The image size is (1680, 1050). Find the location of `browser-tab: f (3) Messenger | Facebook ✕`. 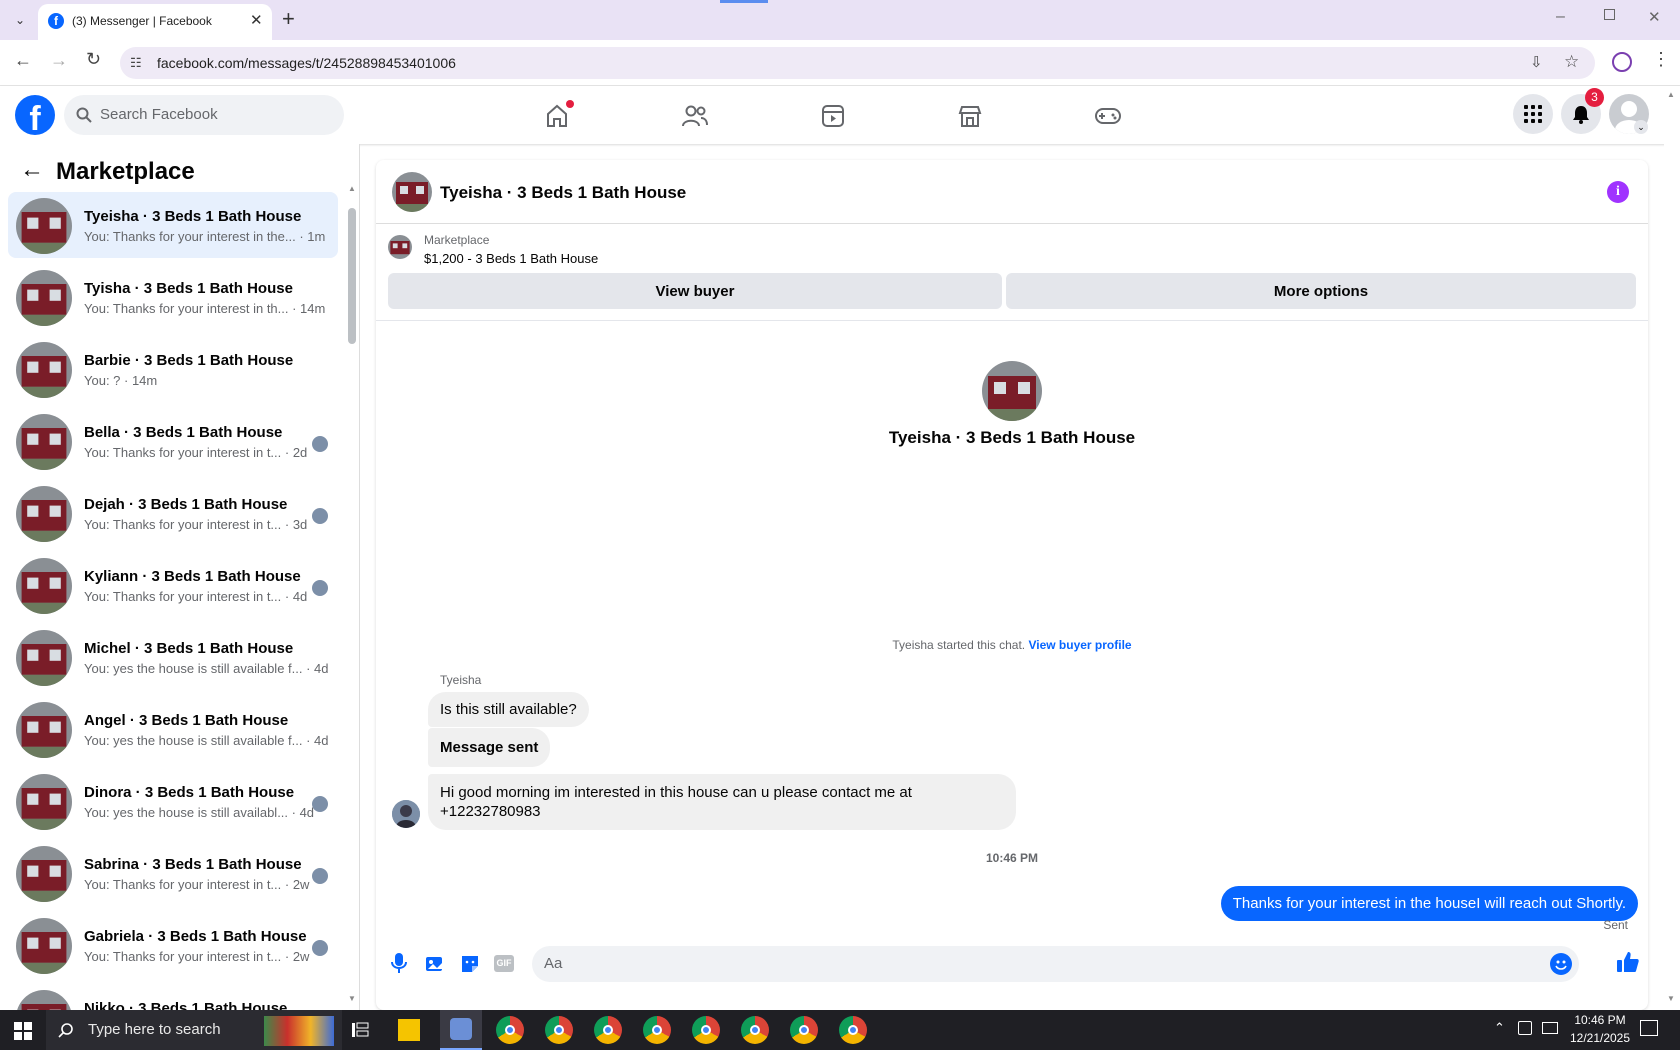

browser-tab: f (3) Messenger | Facebook ✕ is located at coordinates (155, 22).